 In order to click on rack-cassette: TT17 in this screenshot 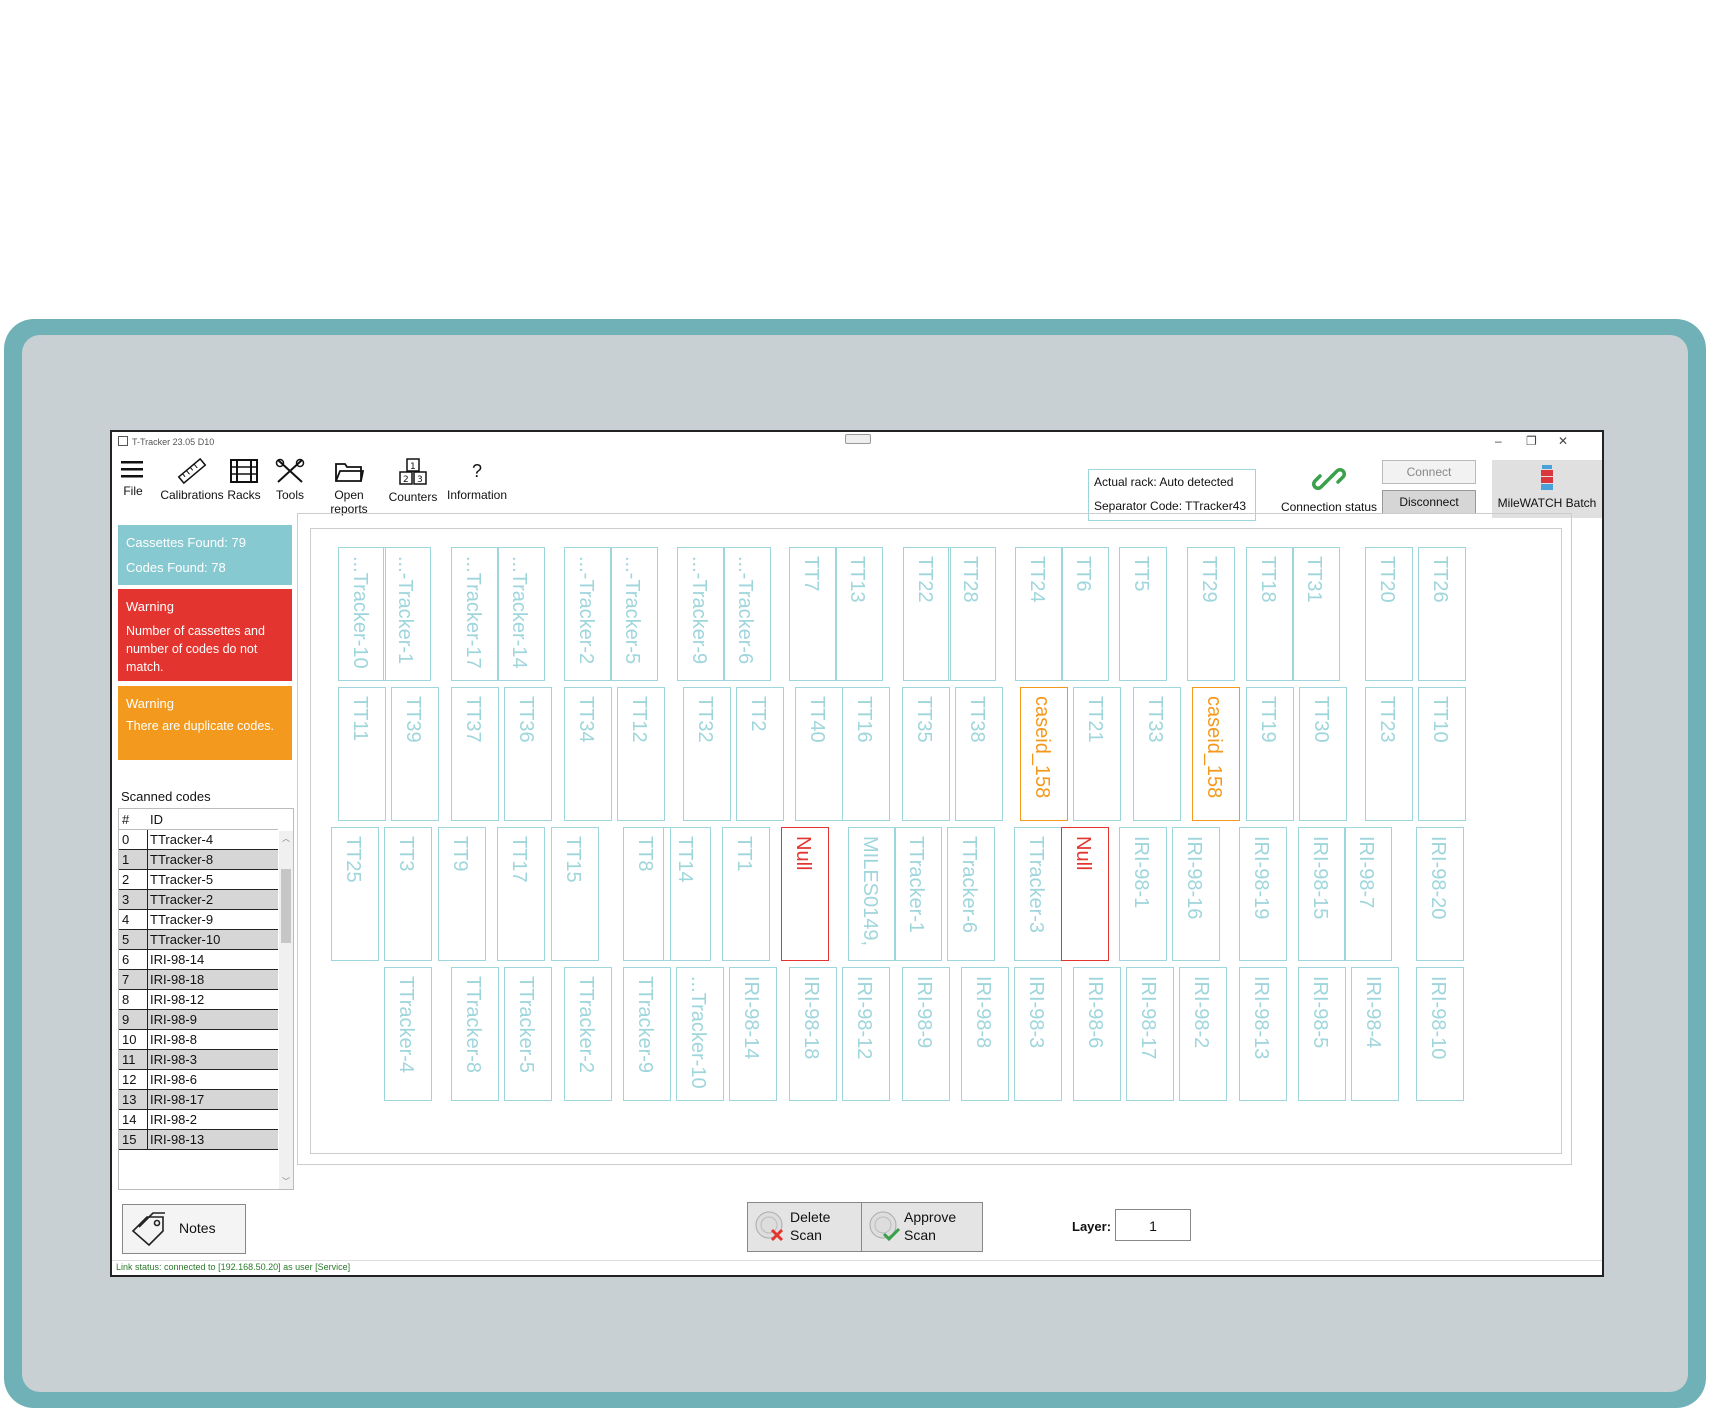, I will do `click(521, 894)`.